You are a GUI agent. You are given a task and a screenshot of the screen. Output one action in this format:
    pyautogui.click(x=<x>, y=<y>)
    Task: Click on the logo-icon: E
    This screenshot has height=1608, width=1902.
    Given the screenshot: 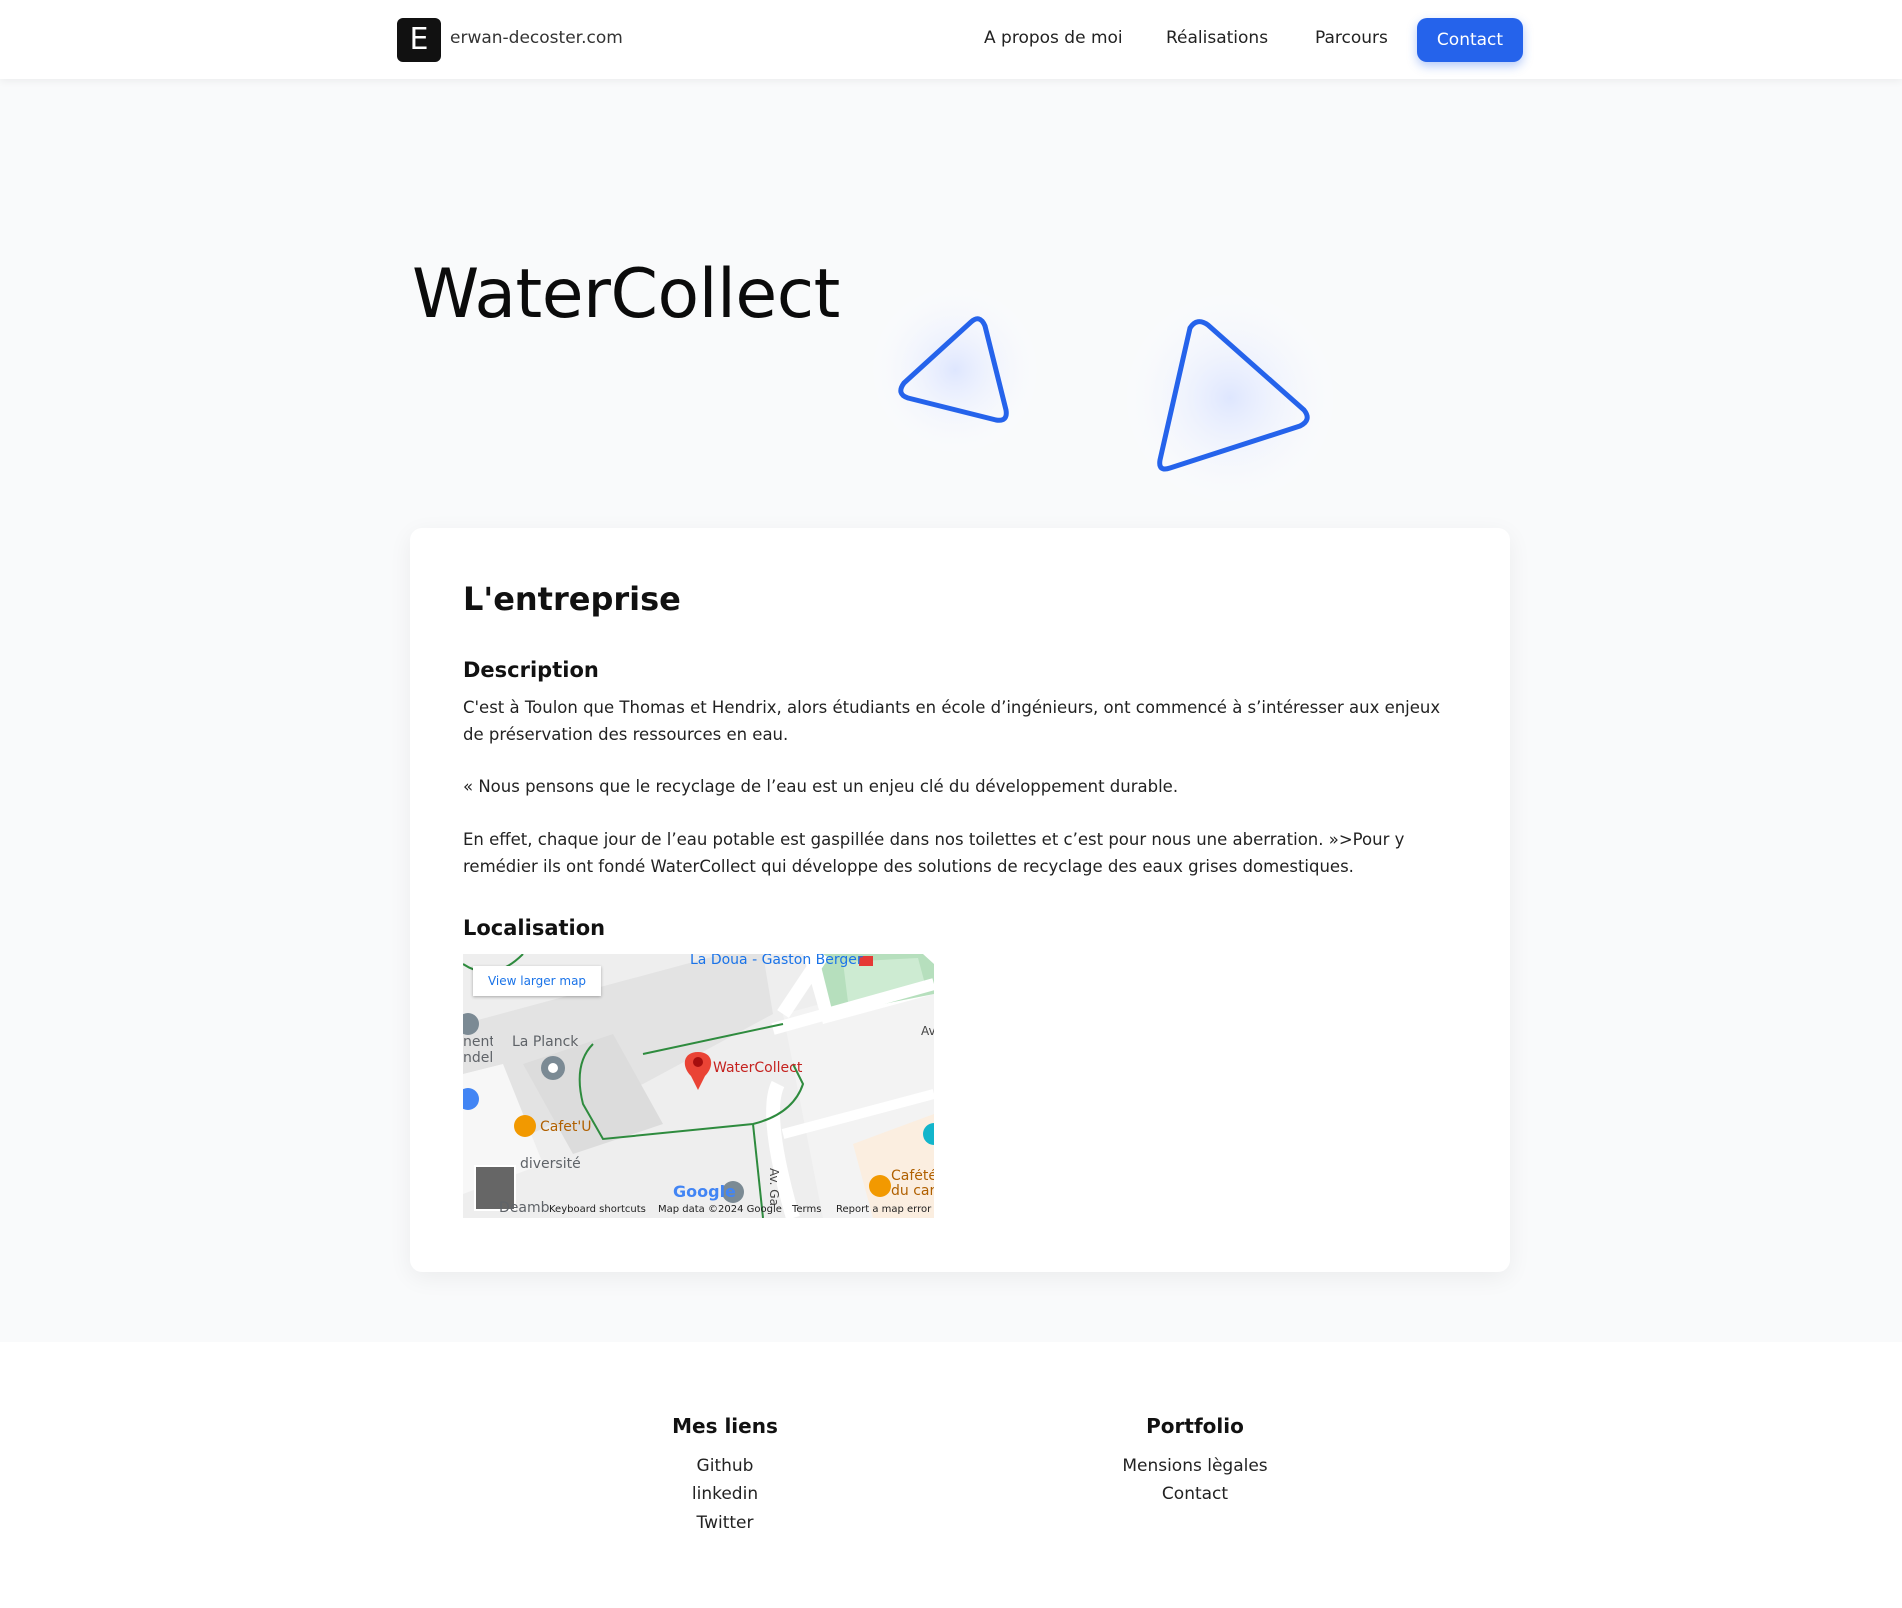 What is the action you would take?
    pyautogui.click(x=419, y=40)
    